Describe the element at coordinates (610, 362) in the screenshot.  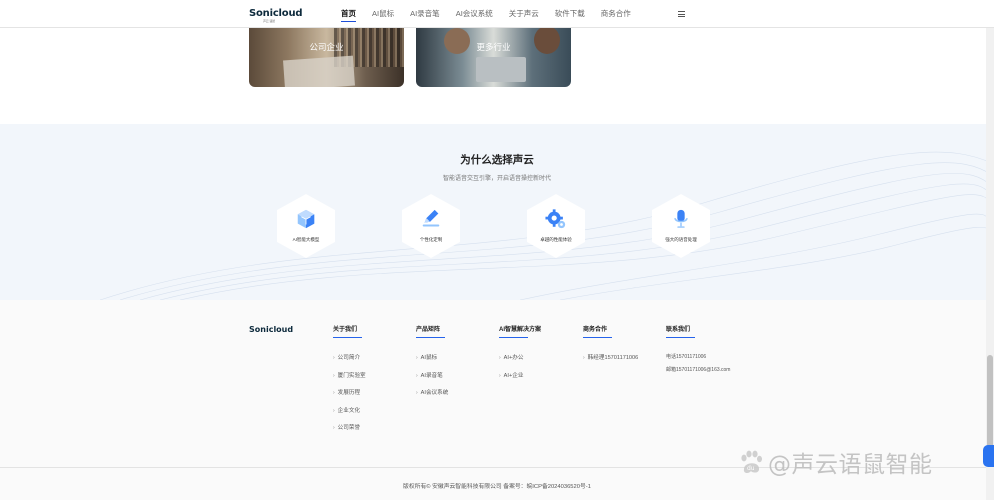
I see `footer-link: › 韩经理15701171006` at that location.